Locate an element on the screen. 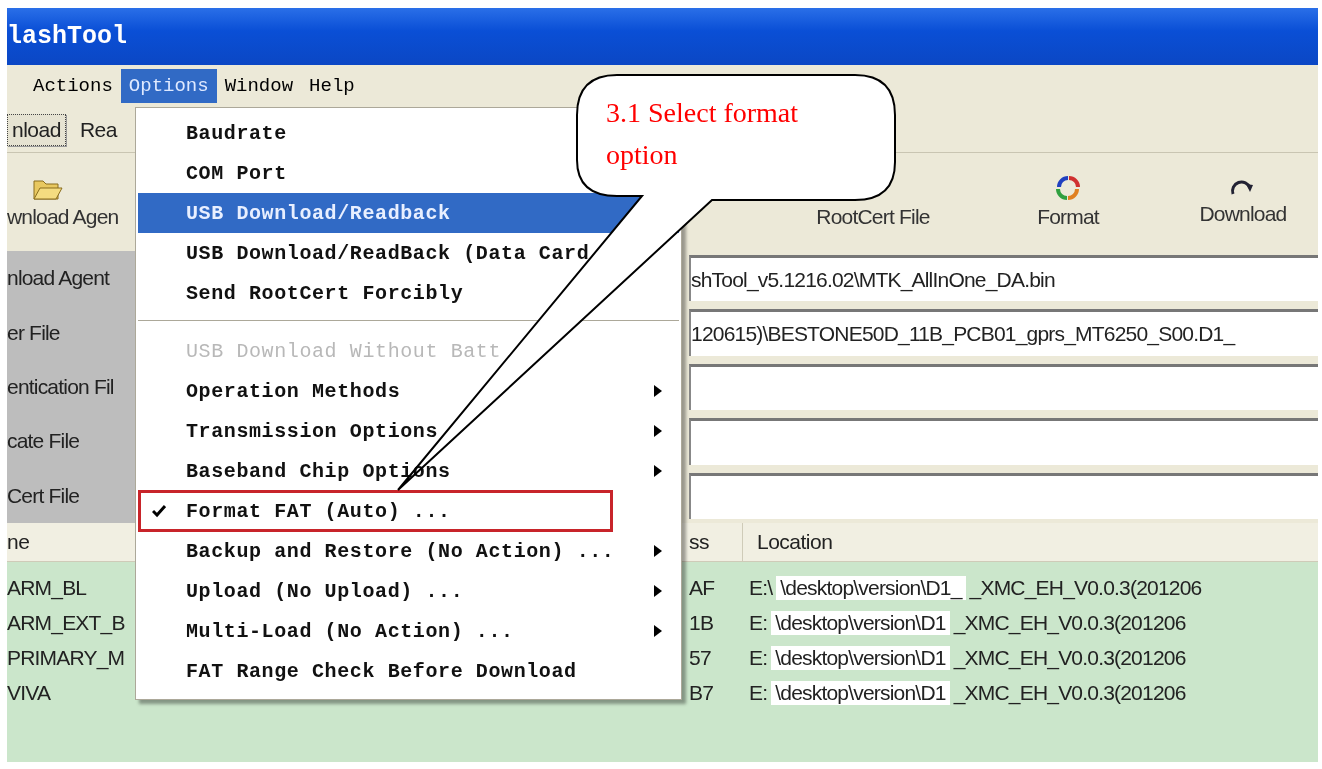 The height and width of the screenshot is (769, 1322). field-label: cate File is located at coordinates (43, 441).